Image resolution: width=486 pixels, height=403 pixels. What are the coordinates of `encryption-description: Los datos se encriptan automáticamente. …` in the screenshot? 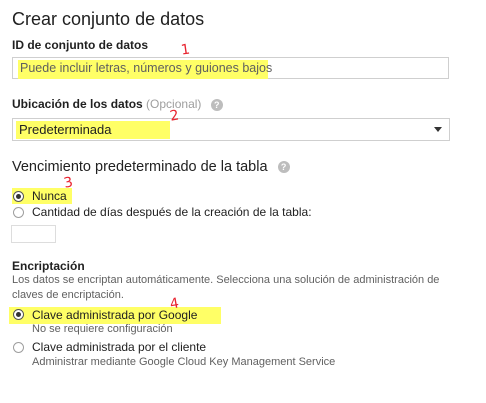 It's located at (225, 288).